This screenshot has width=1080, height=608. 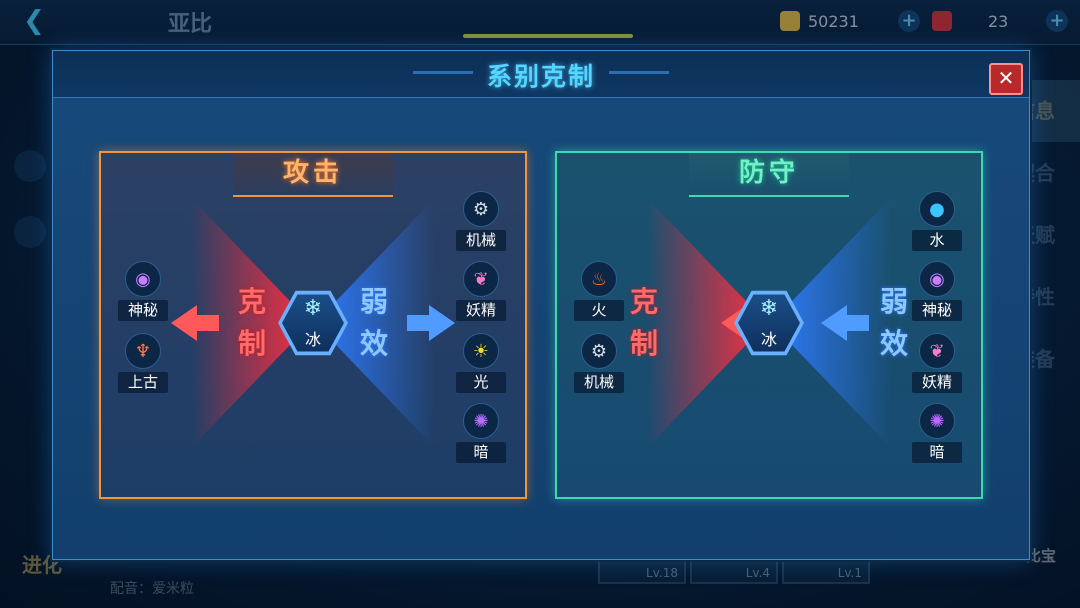 I want to click on element-label: 火, so click(x=599, y=310).